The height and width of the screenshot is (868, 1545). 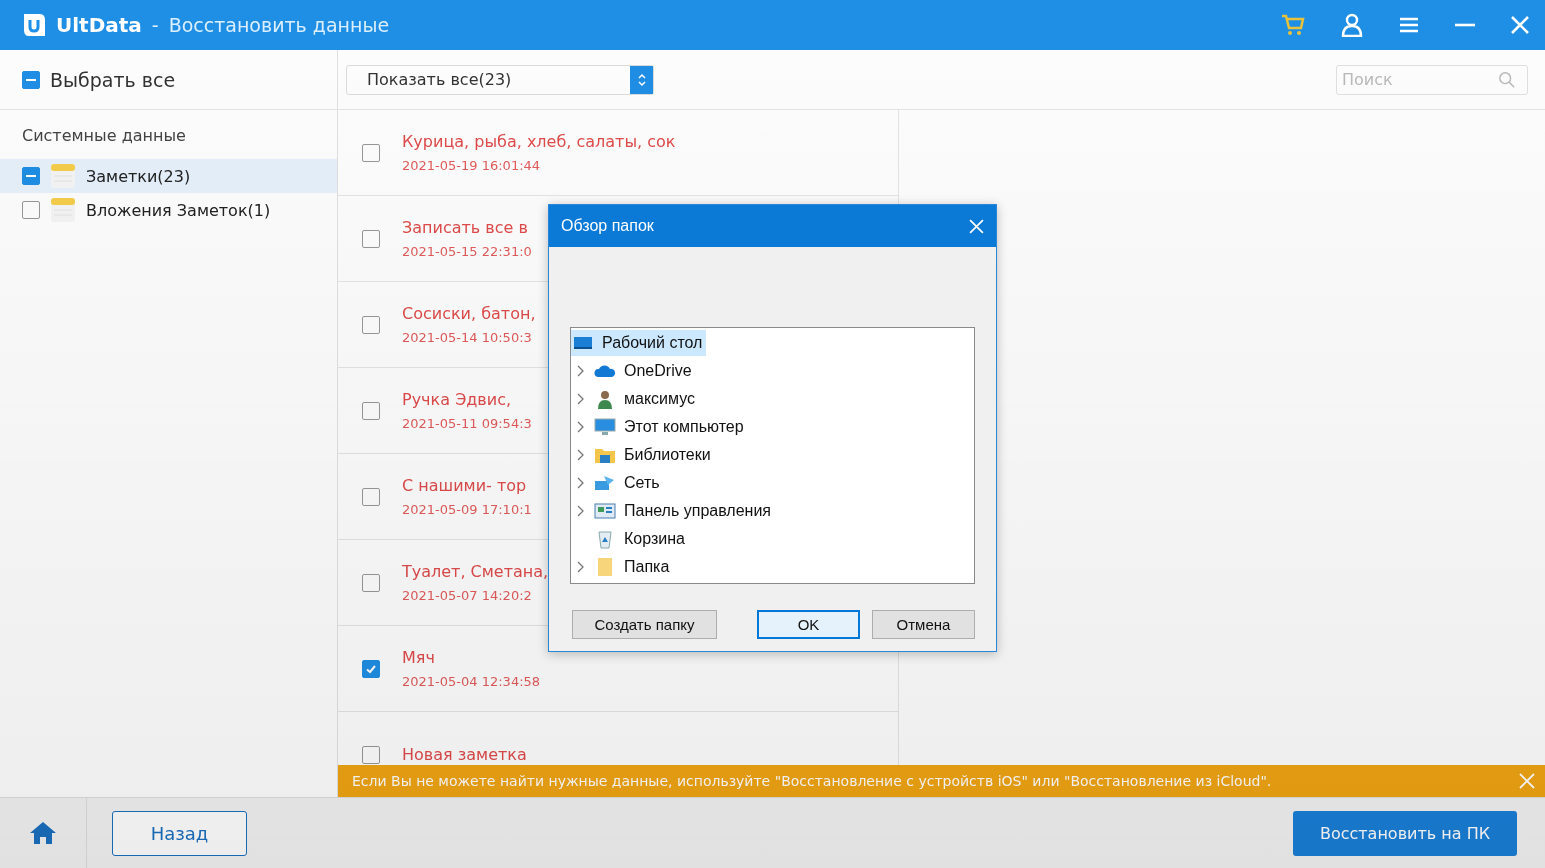 What do you see at coordinates (628, 483) in the screenshot?
I see `tree-item: Сеть` at bounding box center [628, 483].